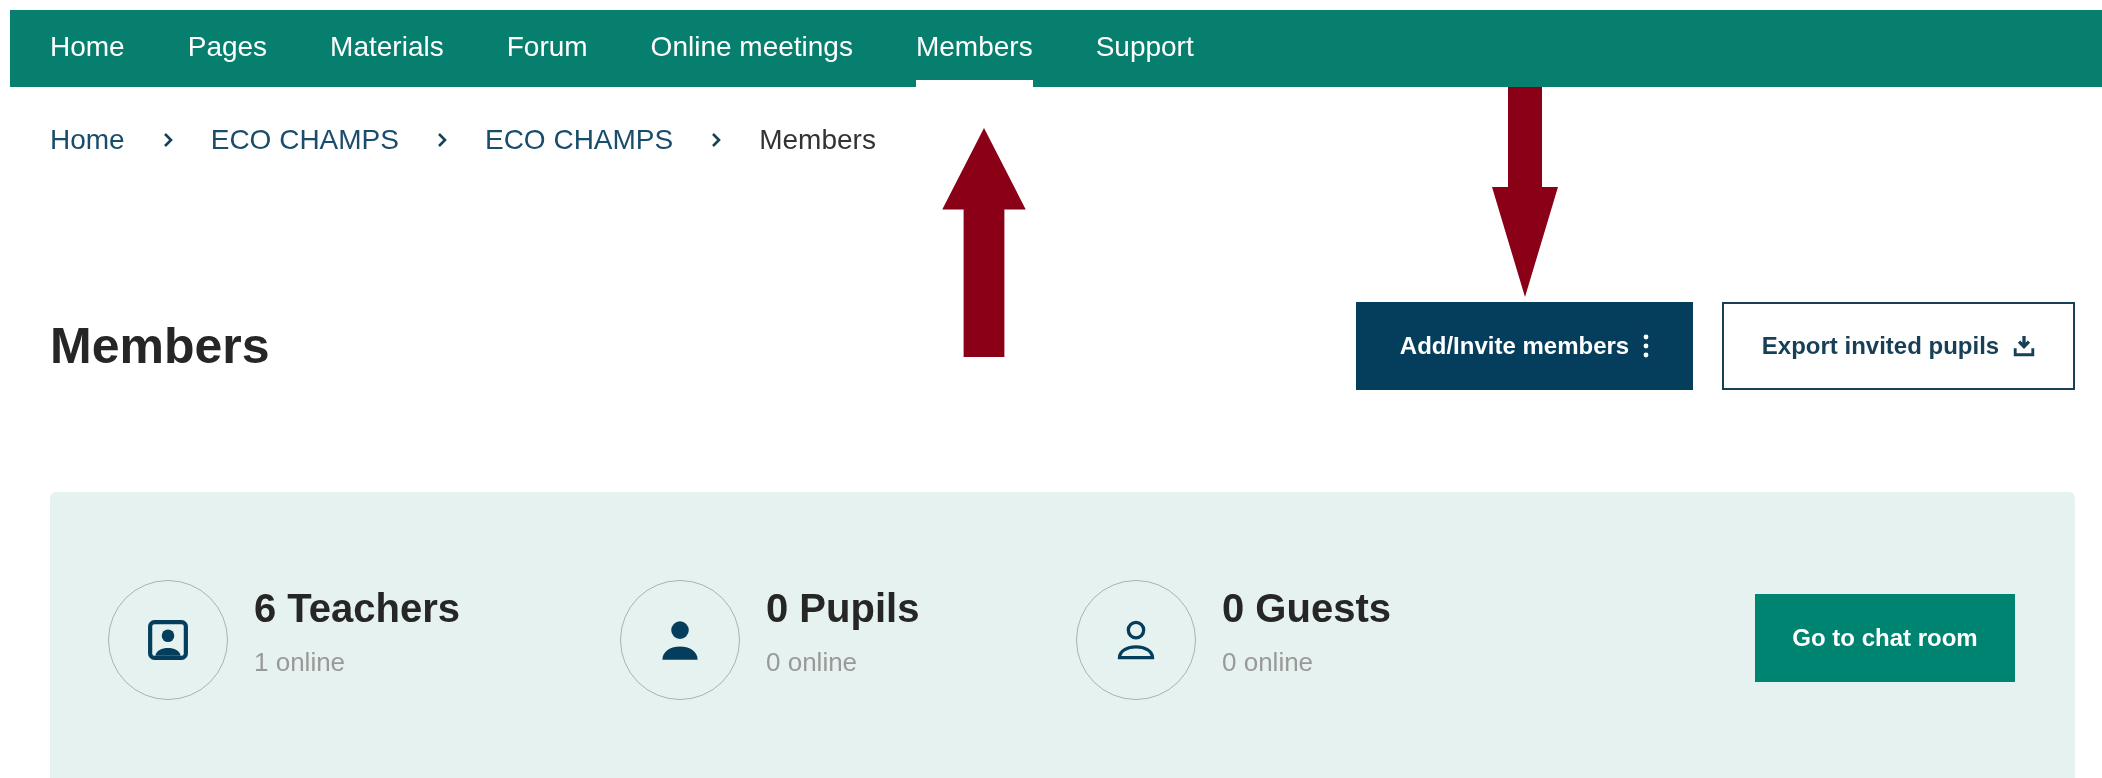  I want to click on member-count: 6 Teachers, so click(357, 608).